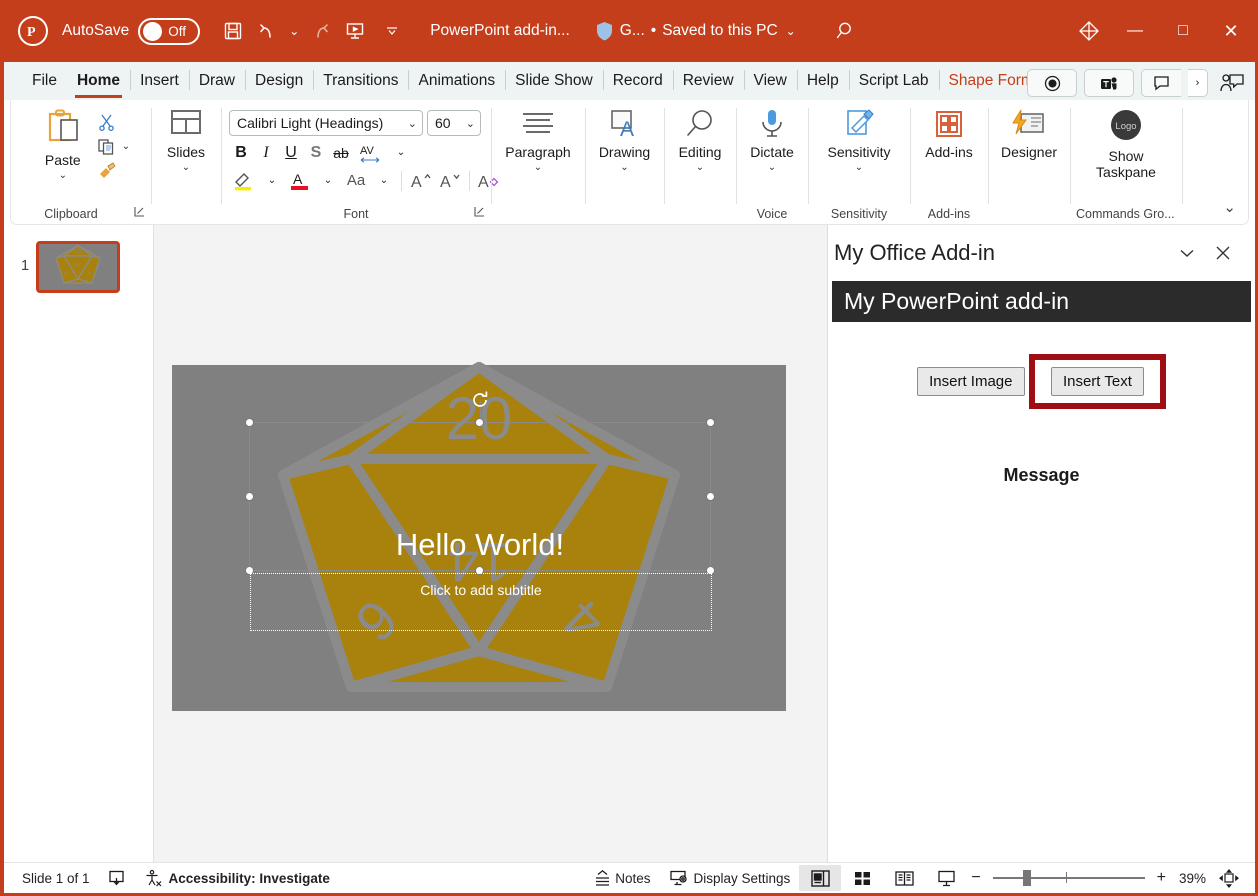 The width and height of the screenshot is (1258, 896). I want to click on comments-button, so click(1161, 83).